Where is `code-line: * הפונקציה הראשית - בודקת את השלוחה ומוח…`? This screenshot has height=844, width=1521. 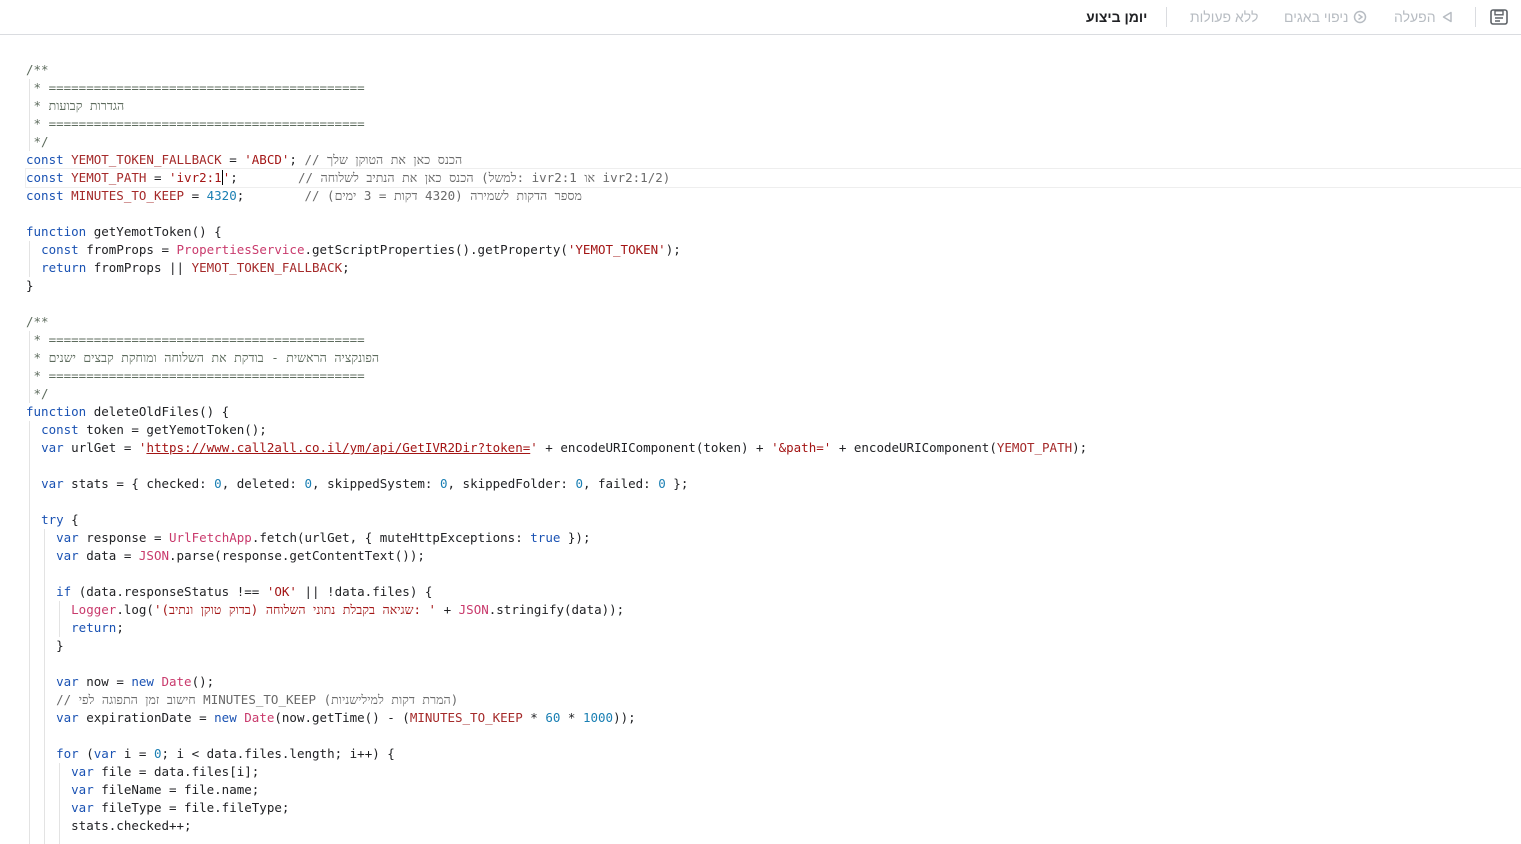 code-line: * הפונקציה הראשית - בודקת את השלוחה ומוח… is located at coordinates (773, 358).